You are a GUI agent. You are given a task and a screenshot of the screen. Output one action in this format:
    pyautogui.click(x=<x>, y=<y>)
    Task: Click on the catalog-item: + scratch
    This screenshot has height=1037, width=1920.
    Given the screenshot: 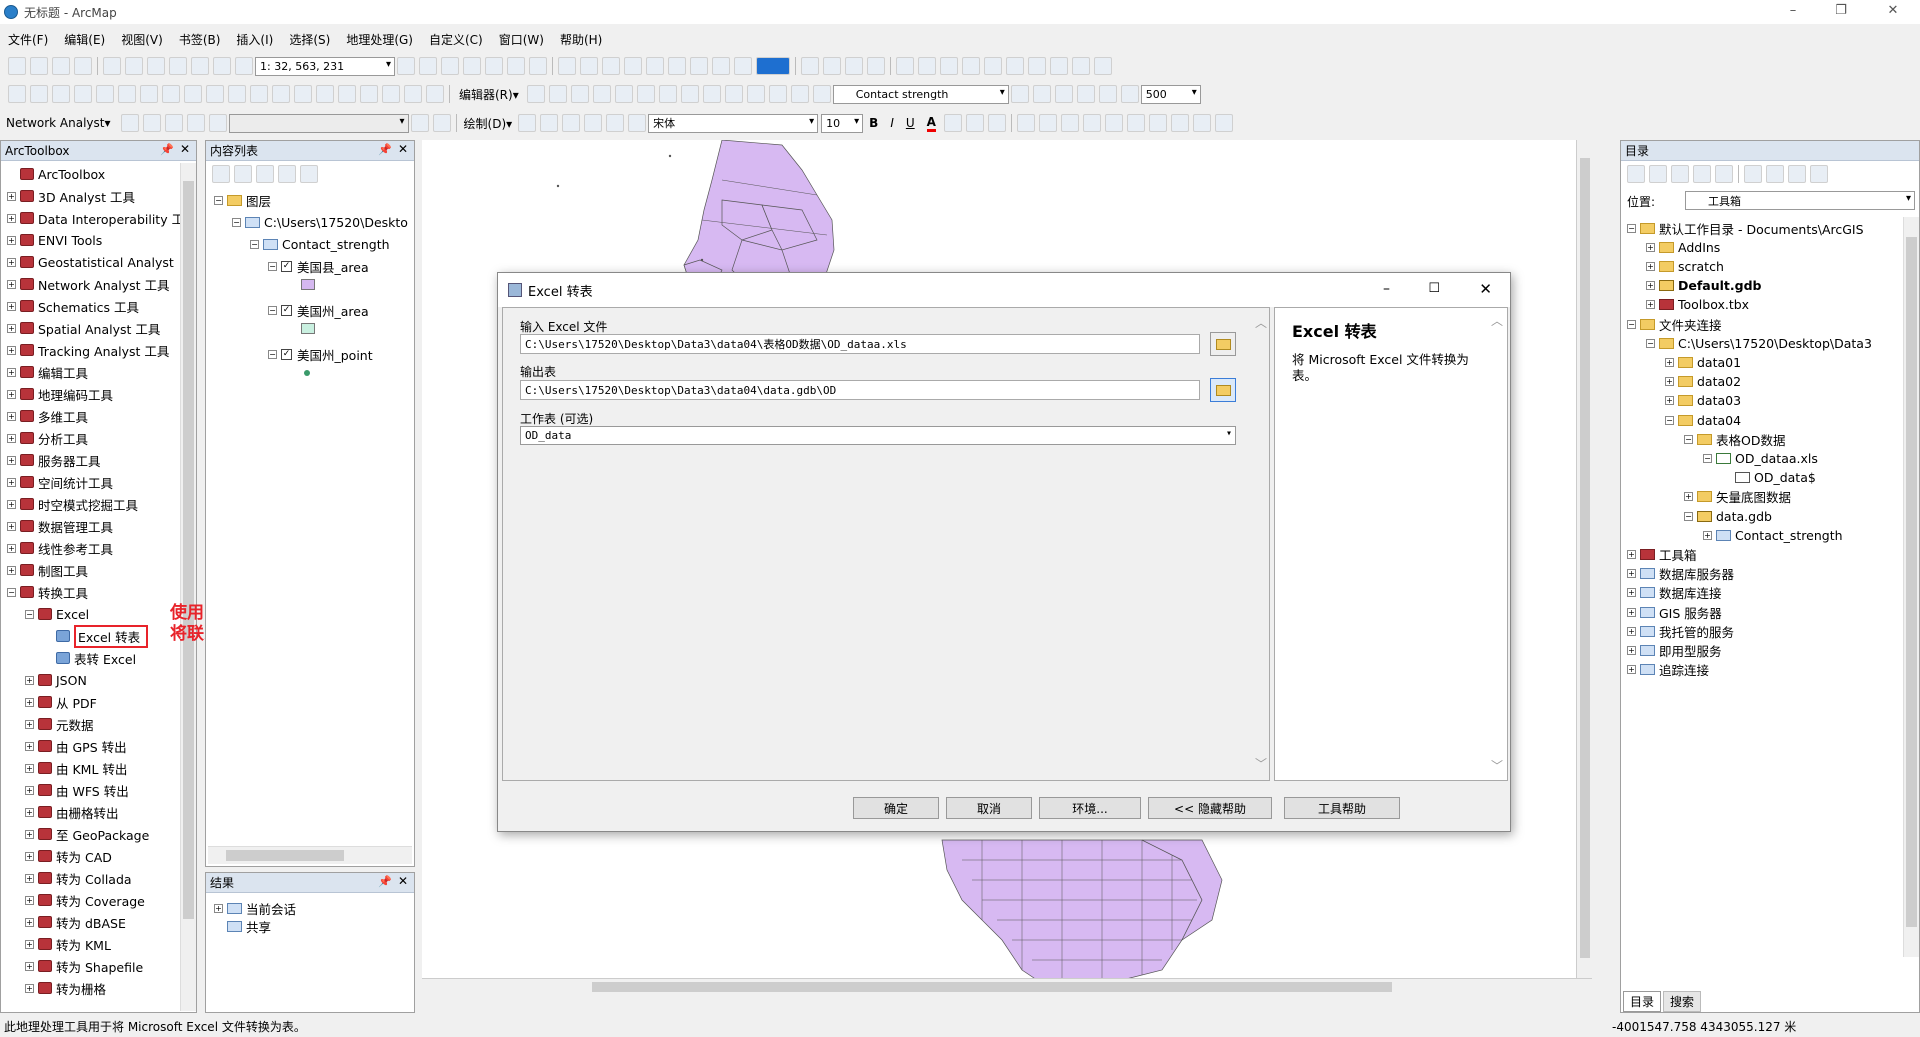 What is the action you would take?
    pyautogui.click(x=1685, y=266)
    